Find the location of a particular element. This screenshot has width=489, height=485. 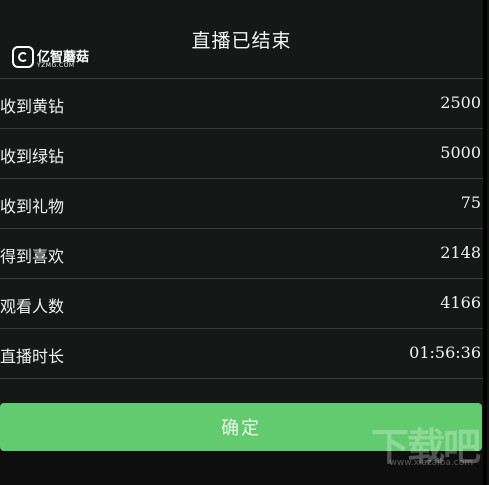

brand-logo: 亿智蘑菇 YZMG.COM is located at coordinates (52, 58).